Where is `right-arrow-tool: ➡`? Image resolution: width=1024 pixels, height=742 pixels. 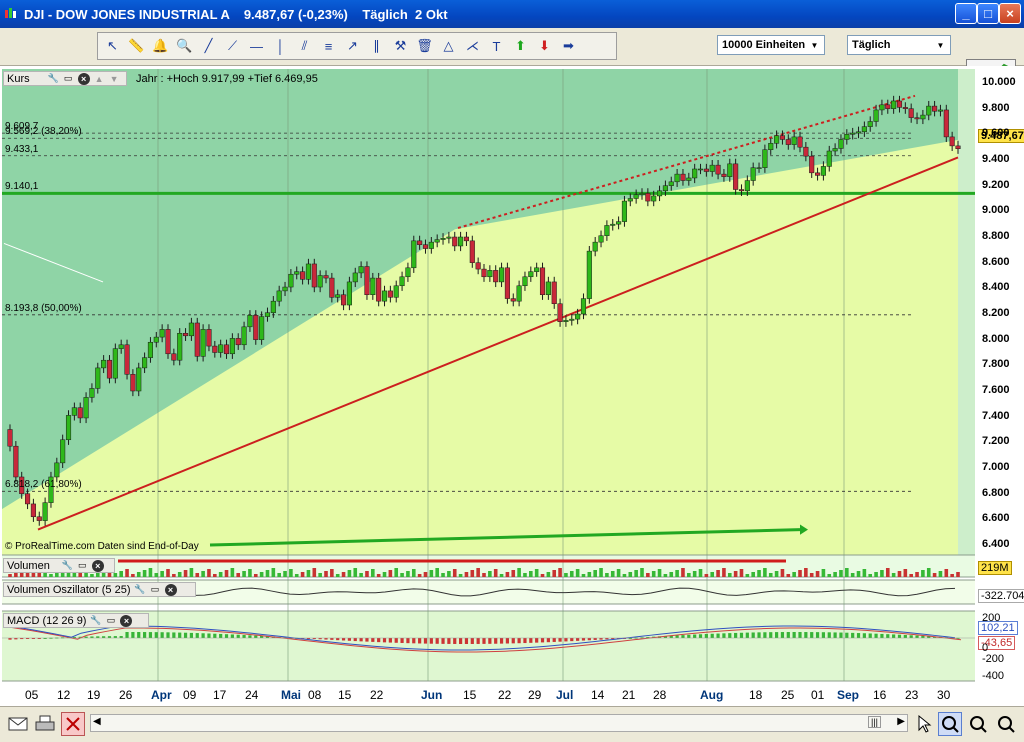 right-arrow-tool: ➡ is located at coordinates (568, 46).